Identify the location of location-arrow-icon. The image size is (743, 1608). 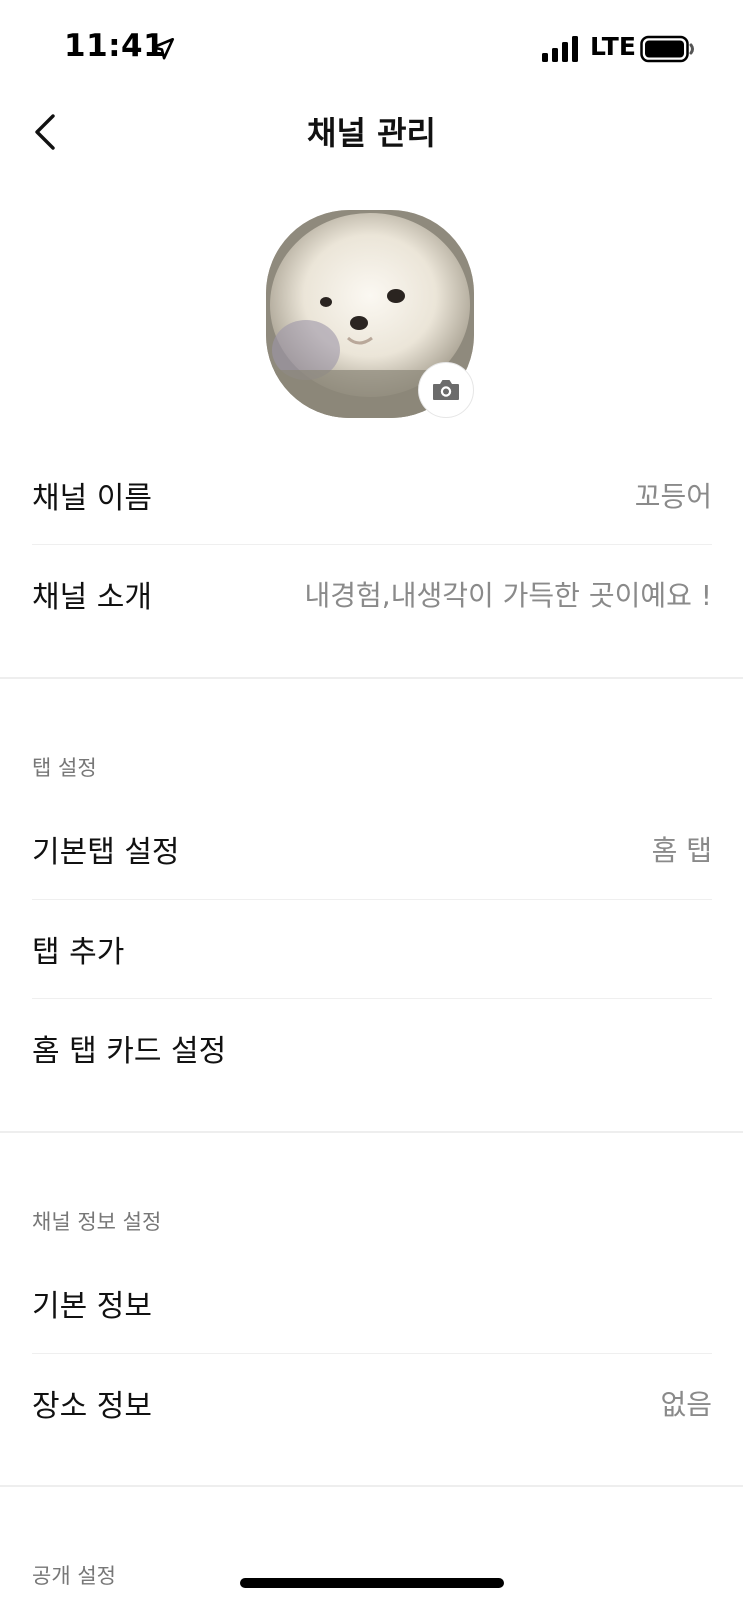
(163, 48).